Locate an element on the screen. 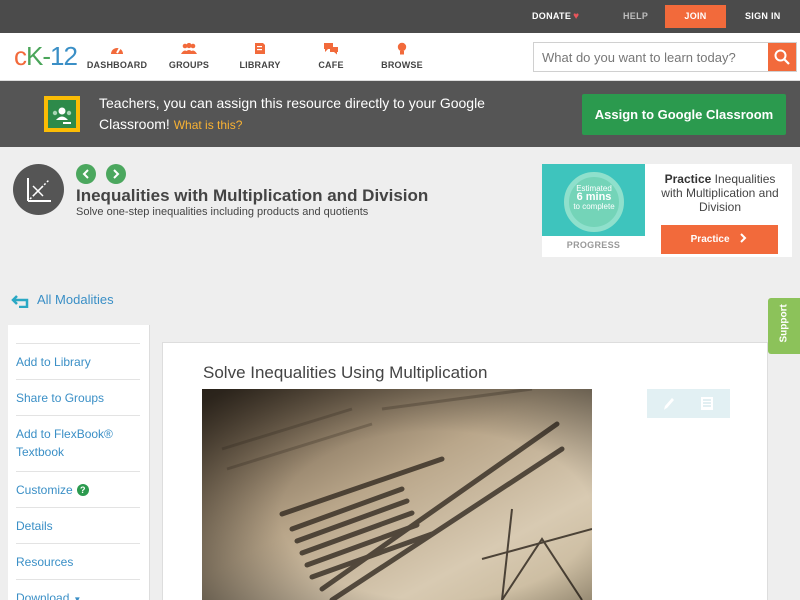 This screenshot has width=800, height=600. estimated-time-badge: Estimated 6 mins to complete is located at coordinates (593, 200).